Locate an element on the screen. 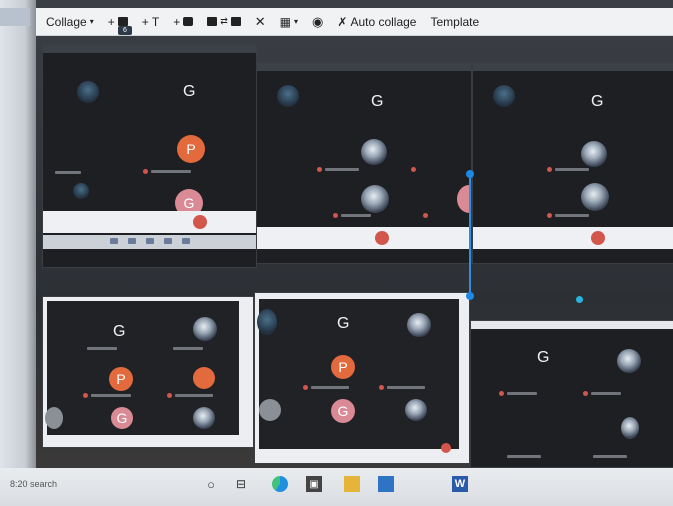  image-count-badge: 6 is located at coordinates (125, 30).